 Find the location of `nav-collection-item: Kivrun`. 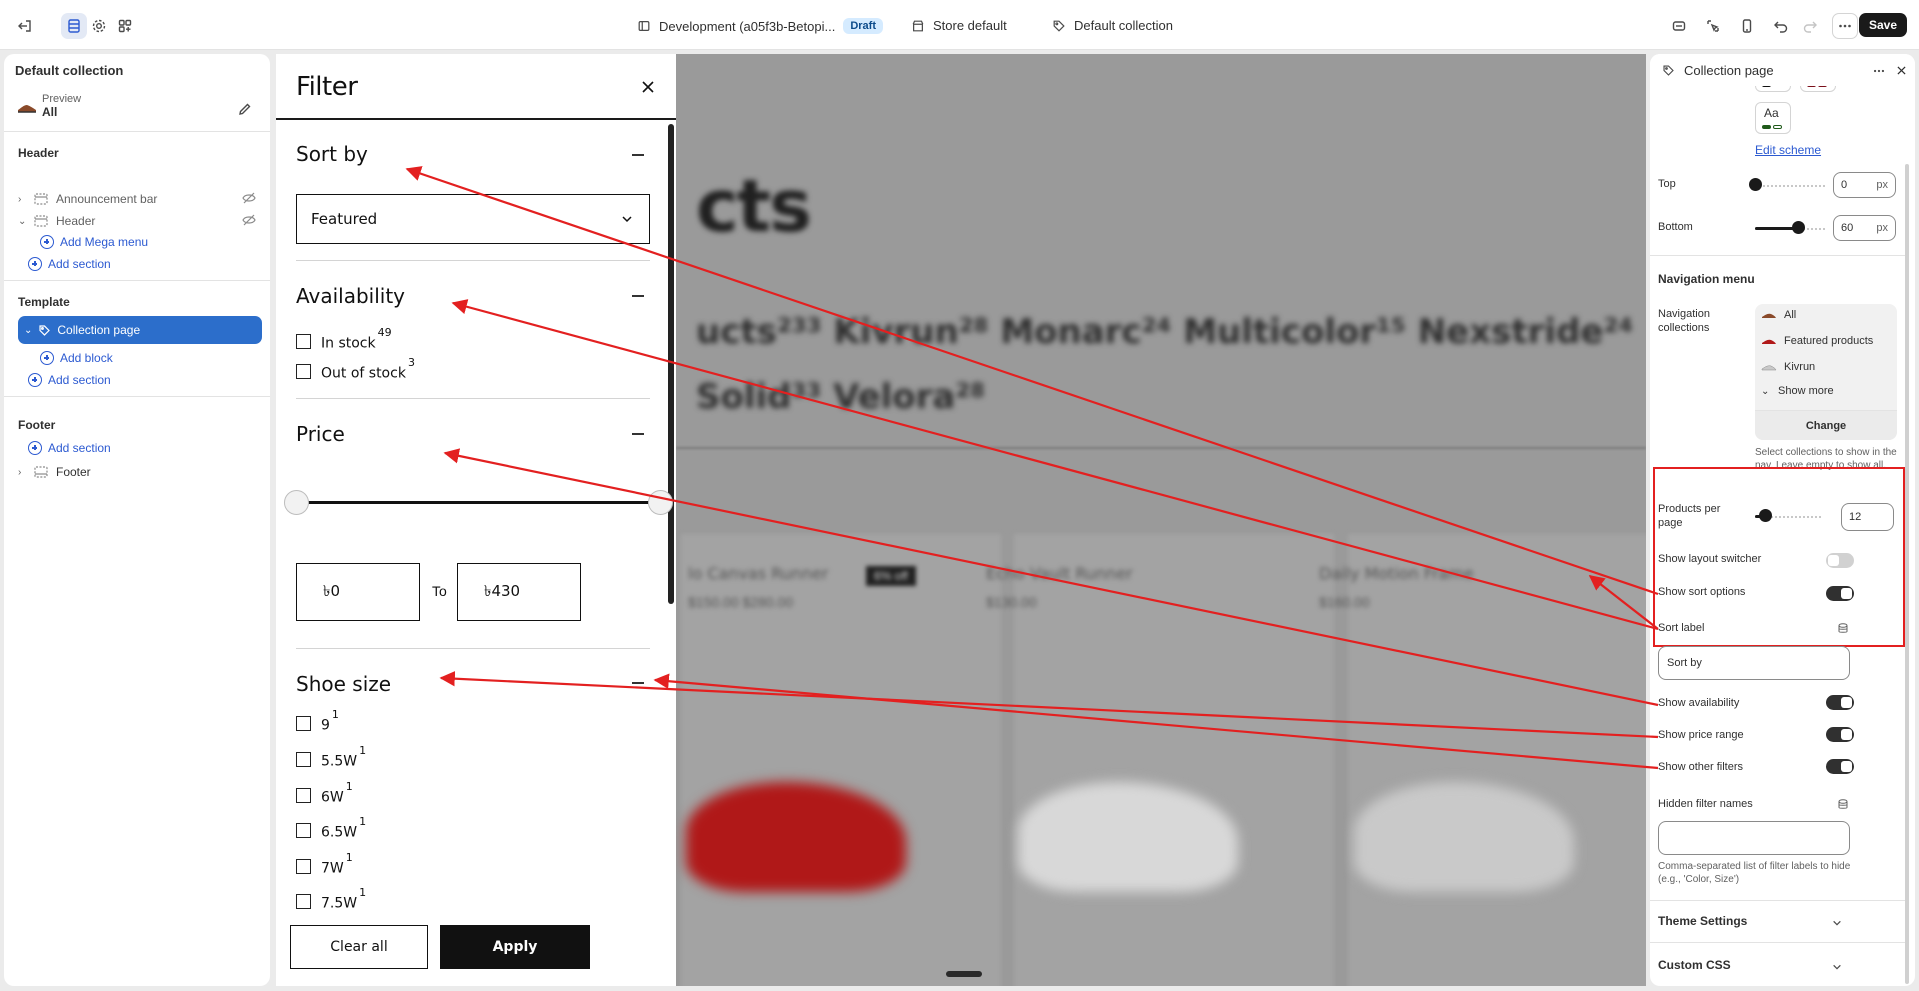

nav-collection-item: Kivrun is located at coordinates (1788, 367).